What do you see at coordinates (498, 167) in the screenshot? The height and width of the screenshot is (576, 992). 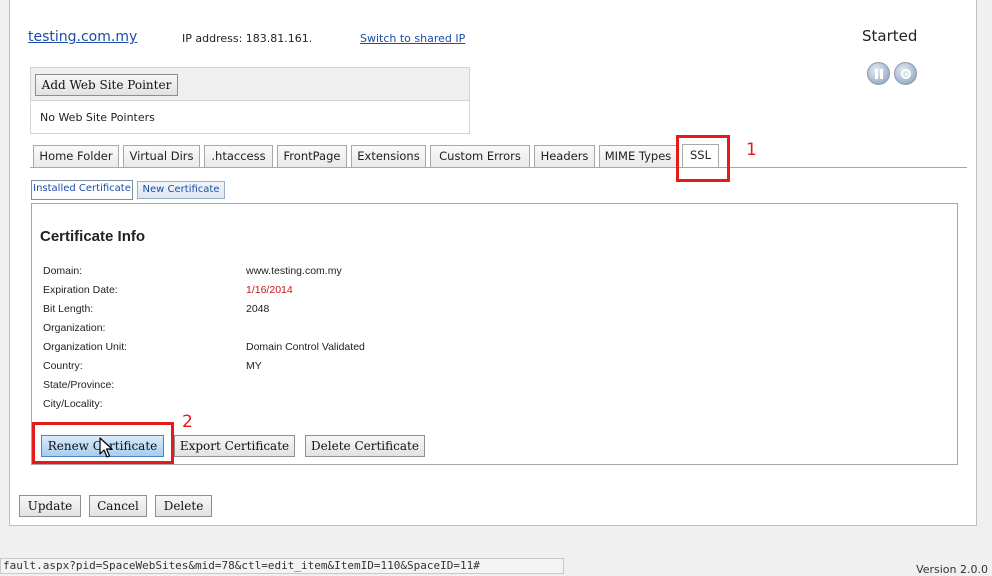 I see `tabs-divider` at bounding box center [498, 167].